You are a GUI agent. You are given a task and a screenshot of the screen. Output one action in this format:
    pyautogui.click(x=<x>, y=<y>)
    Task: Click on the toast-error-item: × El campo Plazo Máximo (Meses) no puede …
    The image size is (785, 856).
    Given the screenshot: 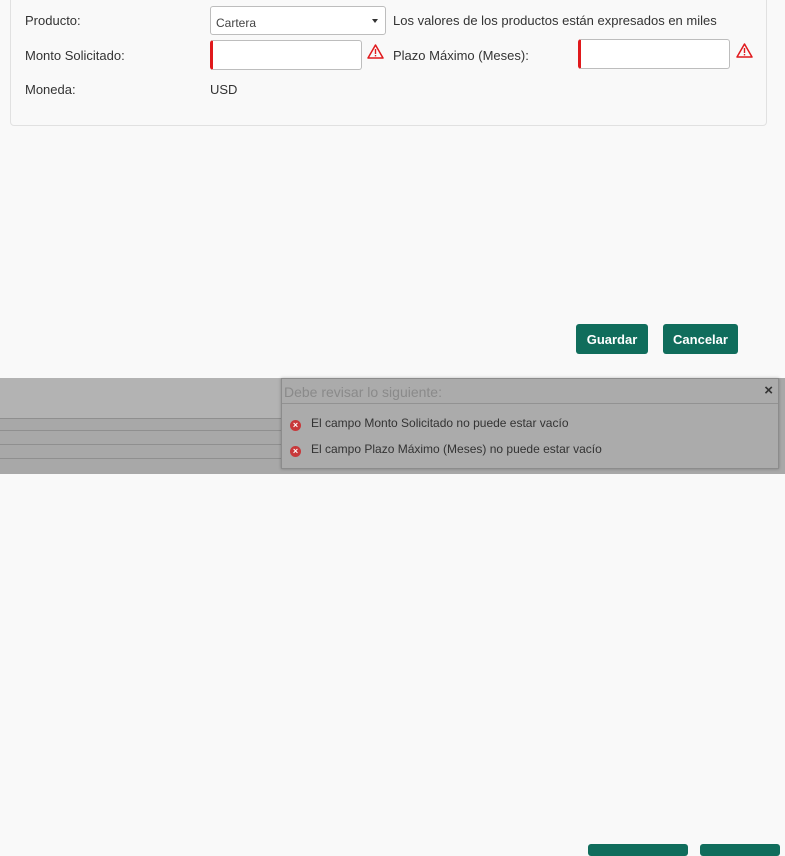 What is the action you would take?
    pyautogui.click(x=446, y=449)
    